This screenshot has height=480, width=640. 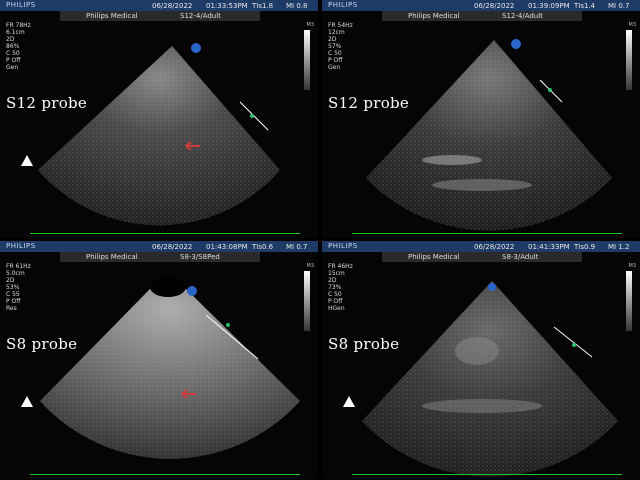 What do you see at coordinates (159, 134) in the screenshot?
I see `ultrasound-image` at bounding box center [159, 134].